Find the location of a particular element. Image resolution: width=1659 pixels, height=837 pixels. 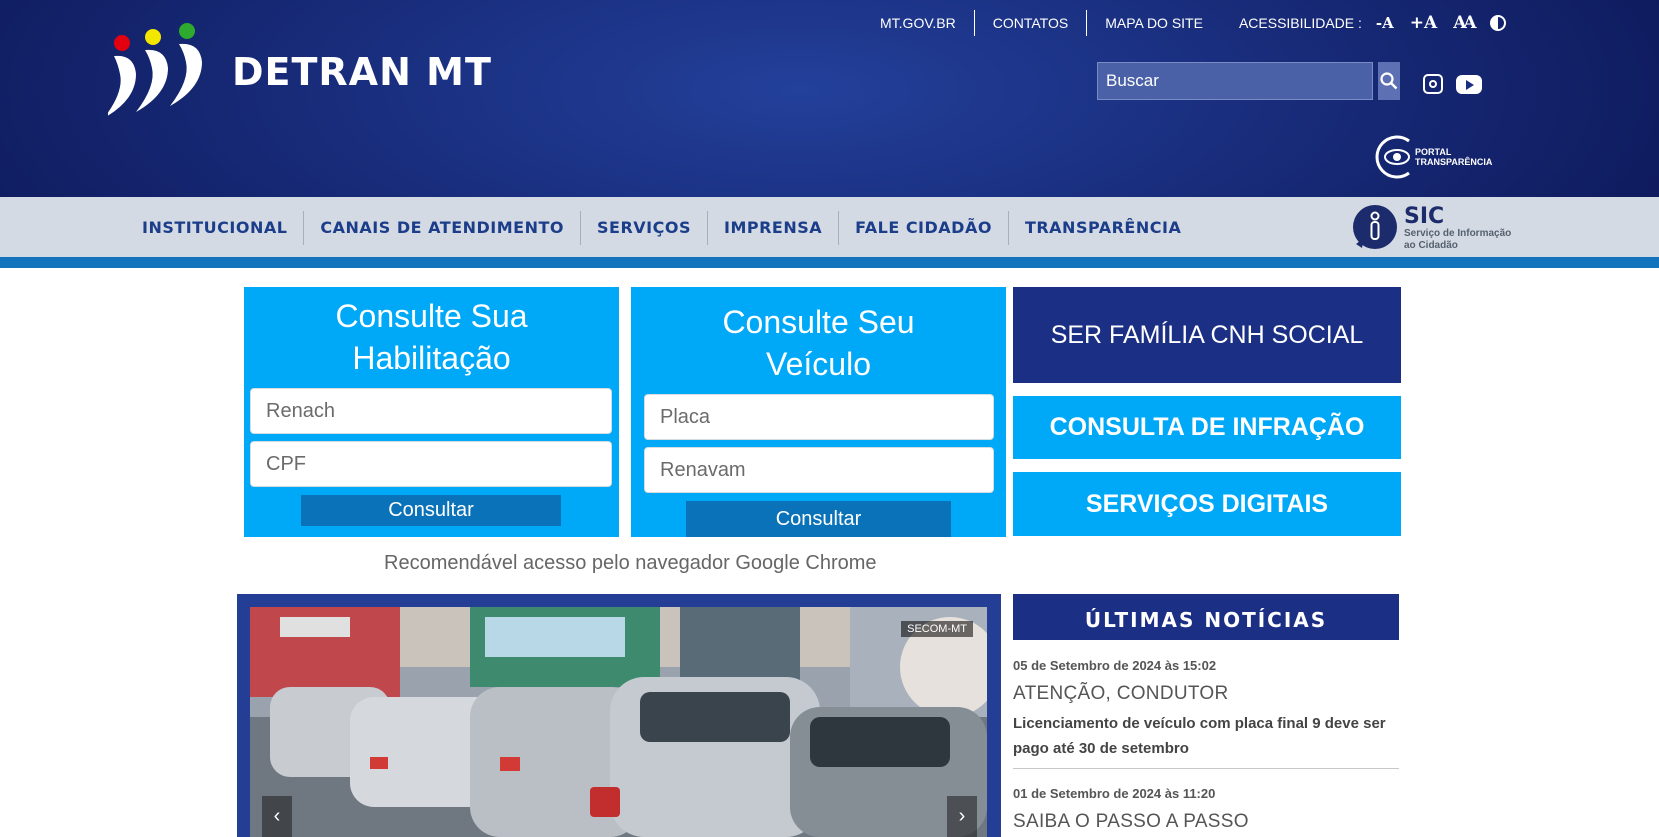

news-slider: SECOM-MT is located at coordinates (619, 715).